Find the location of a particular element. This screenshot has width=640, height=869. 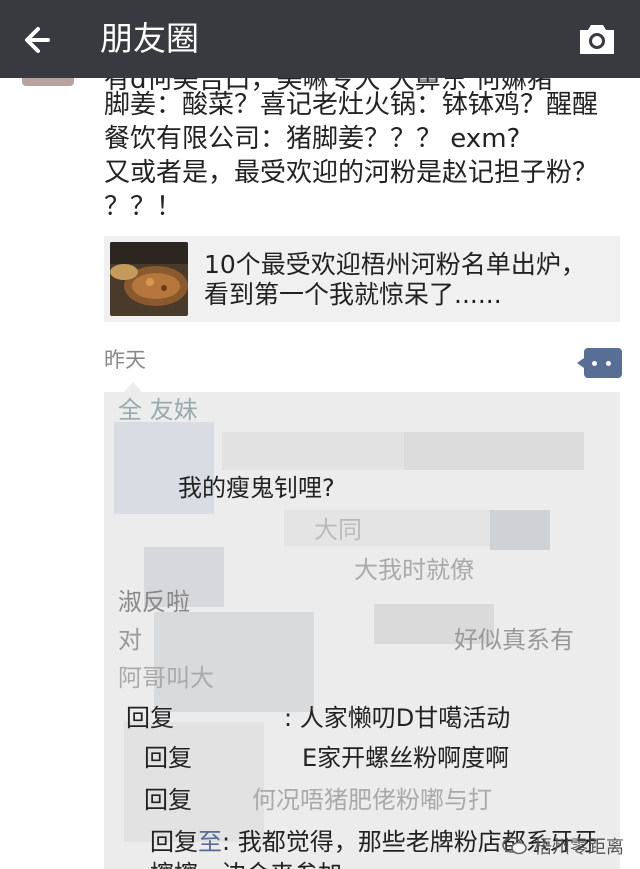

post-line: ？？！ is located at coordinates (143, 207).